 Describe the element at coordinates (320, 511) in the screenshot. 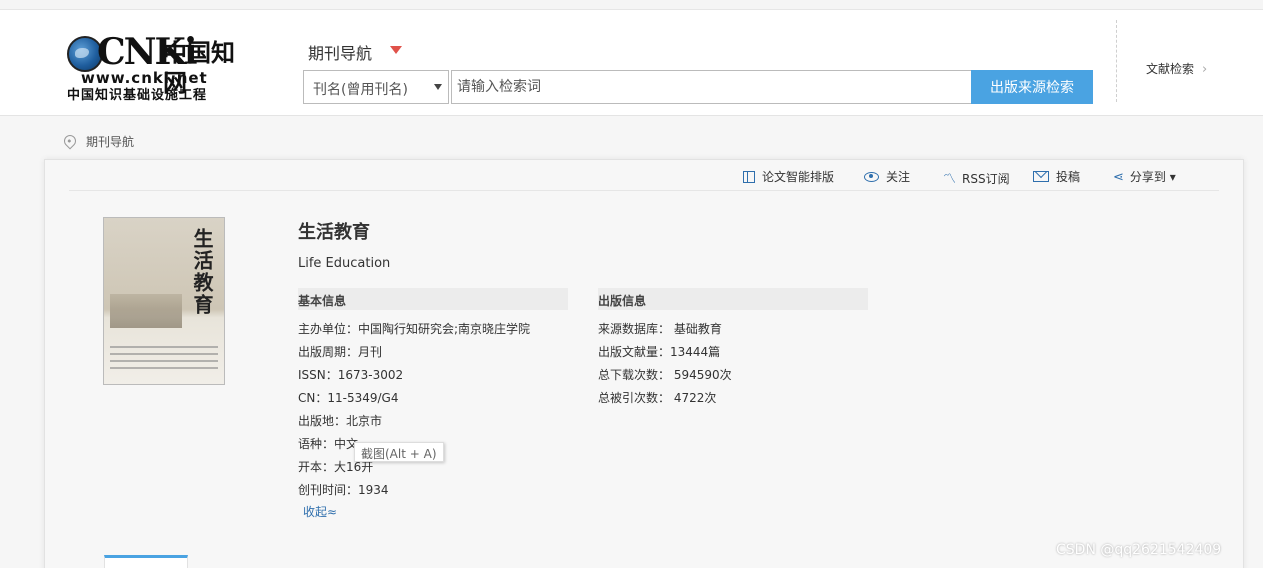

I see `collapse-link: 收起≈` at that location.